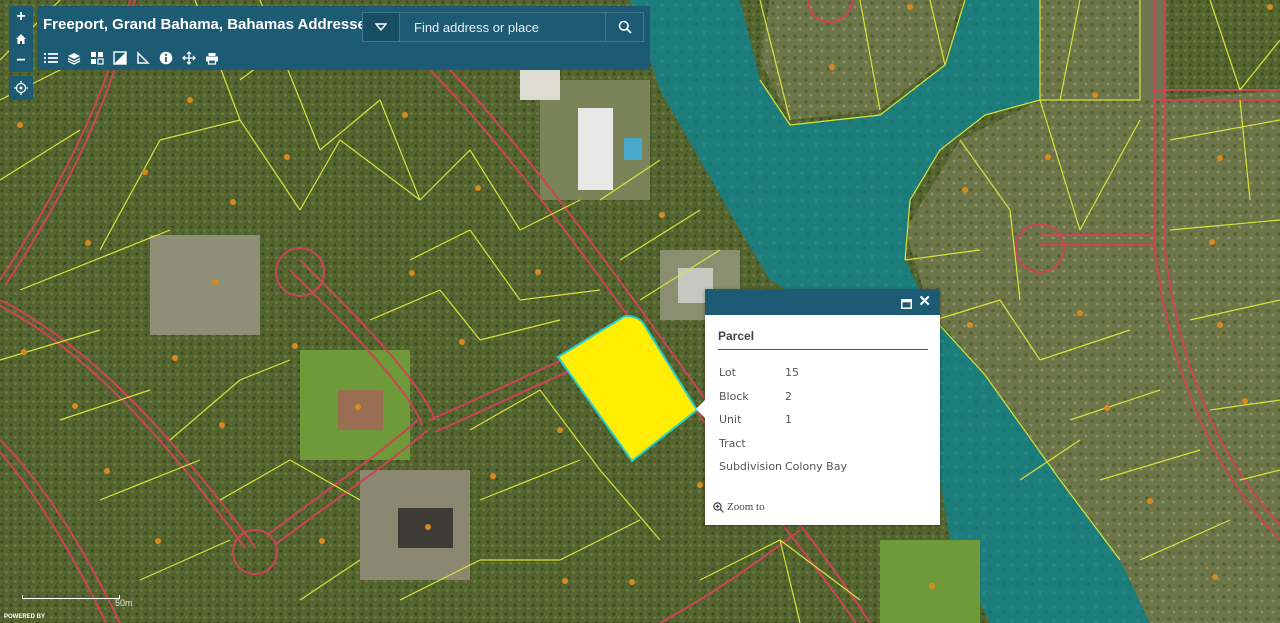 This screenshot has height=623, width=1280. I want to click on info-tool-button, so click(165, 58).